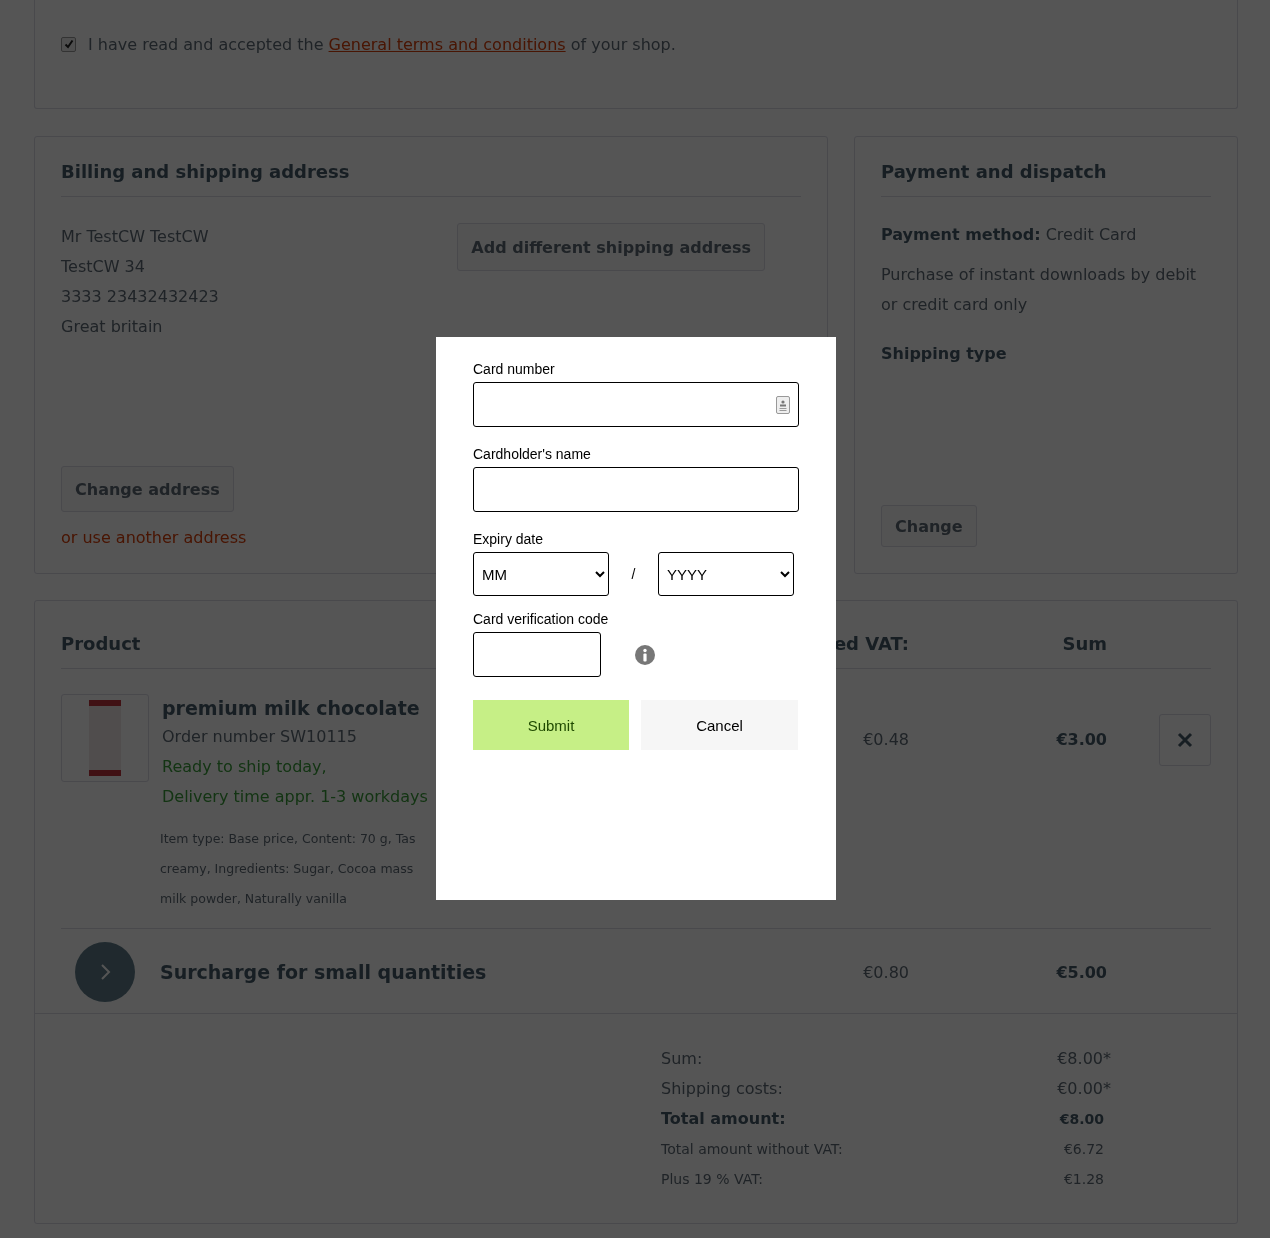 The height and width of the screenshot is (1238, 1270). I want to click on cancel-button: Cancel, so click(719, 725).